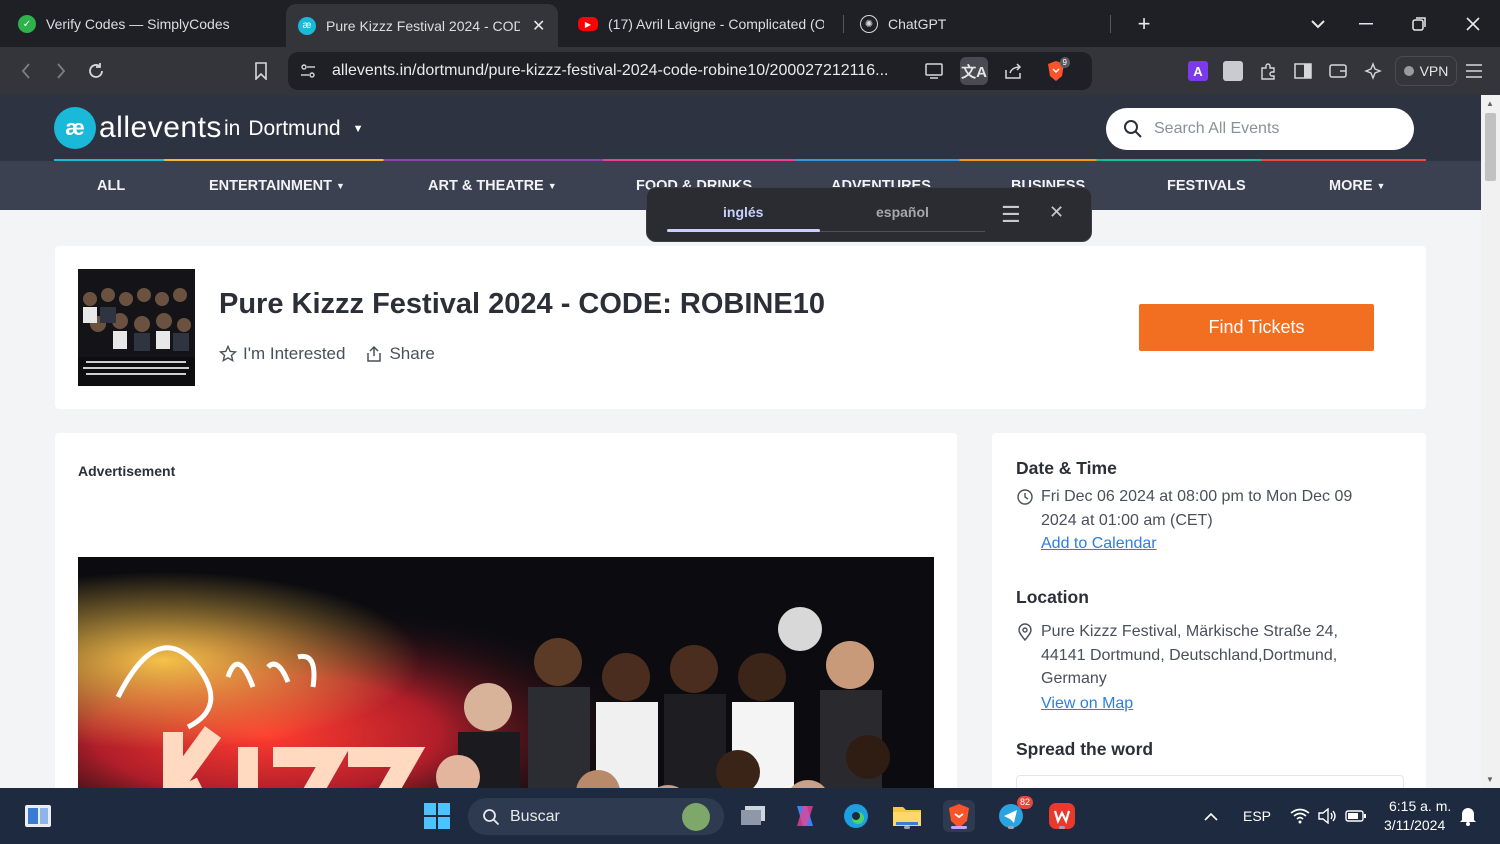 The height and width of the screenshot is (844, 1500). What do you see at coordinates (270, 186) in the screenshot?
I see `nav-label: ENTERTAINMENT` at bounding box center [270, 186].